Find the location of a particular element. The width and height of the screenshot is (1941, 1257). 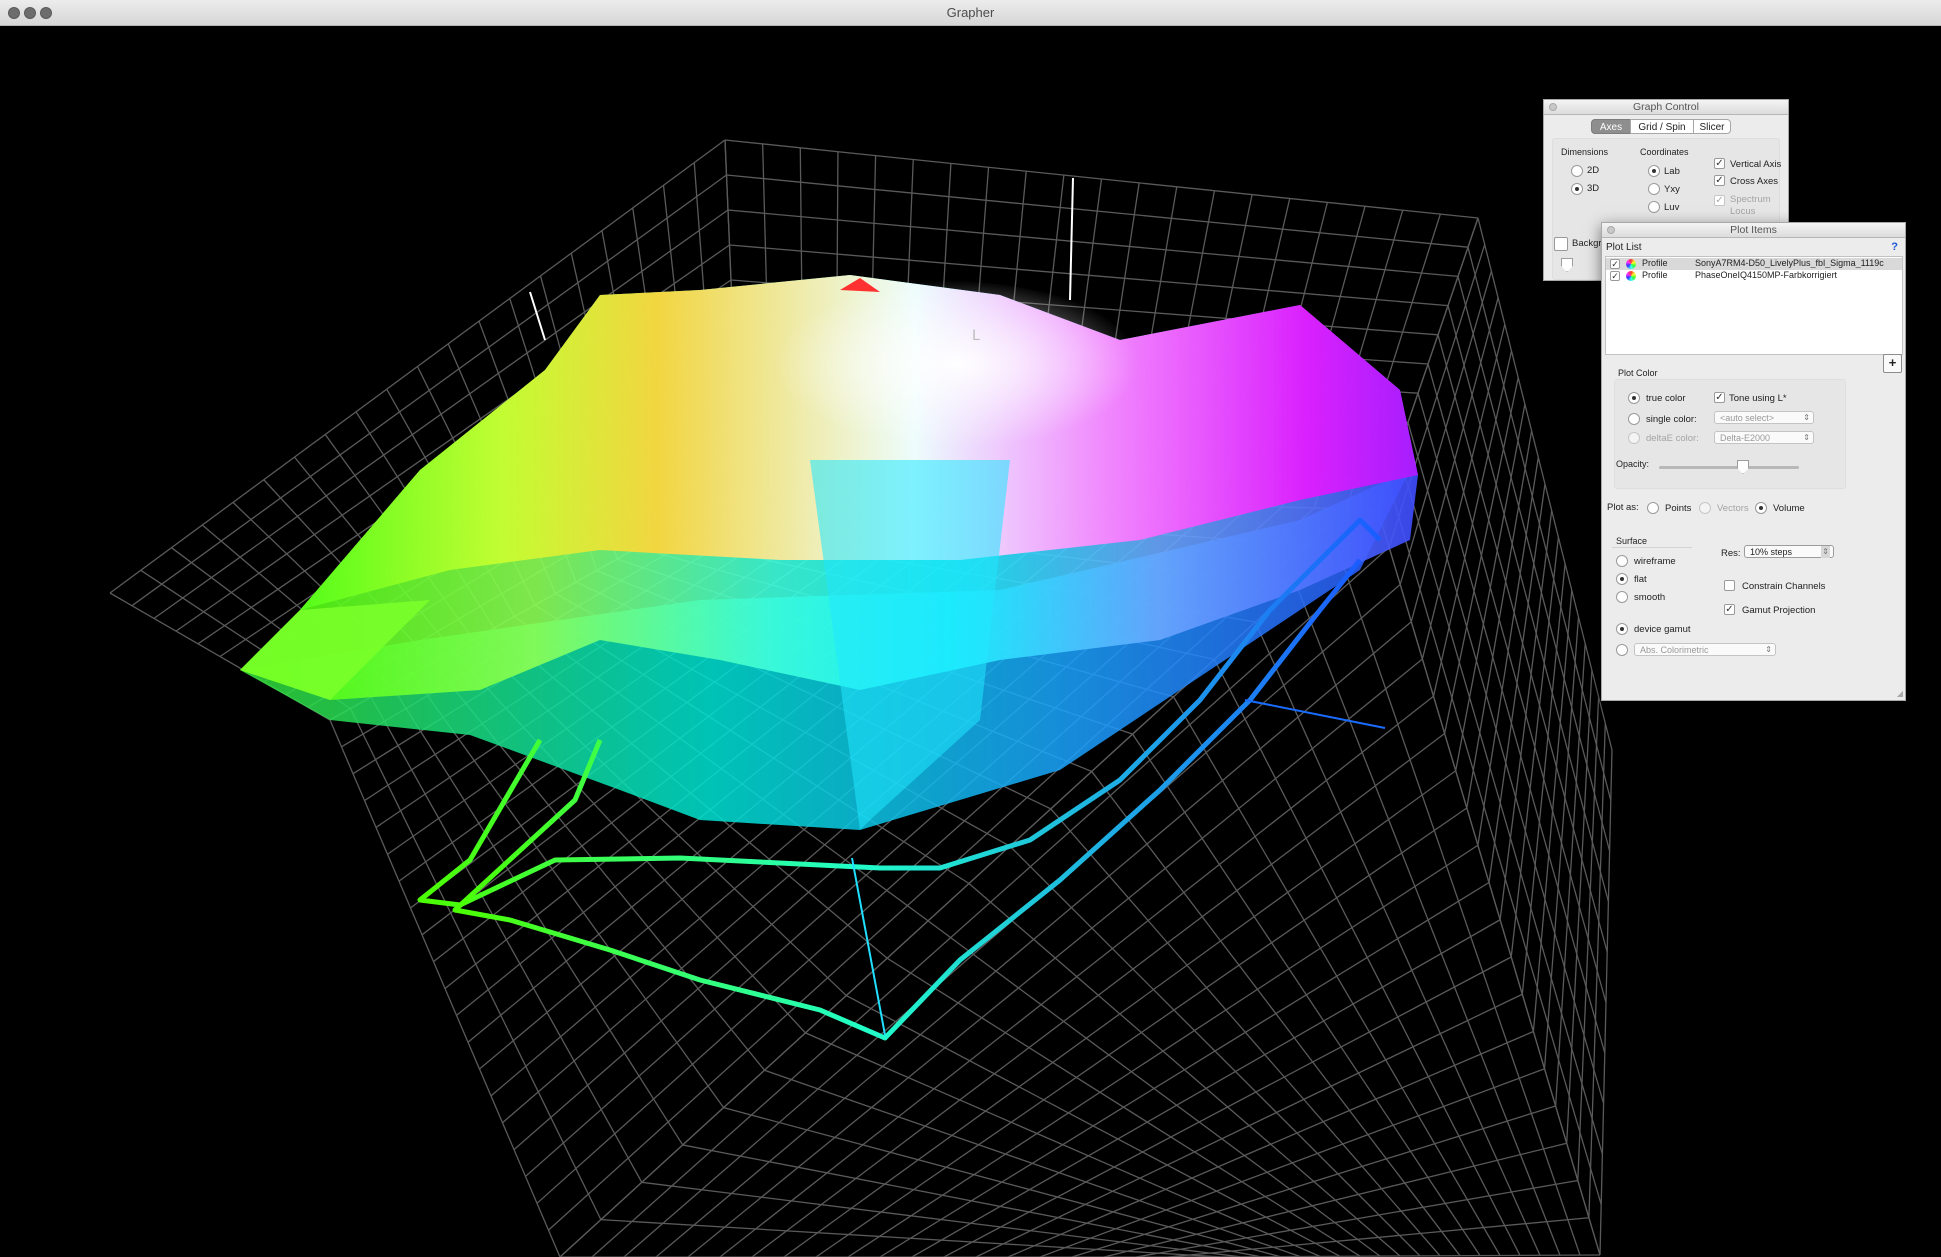

gamut-projection-checkbox: ✓ is located at coordinates (1729, 609).